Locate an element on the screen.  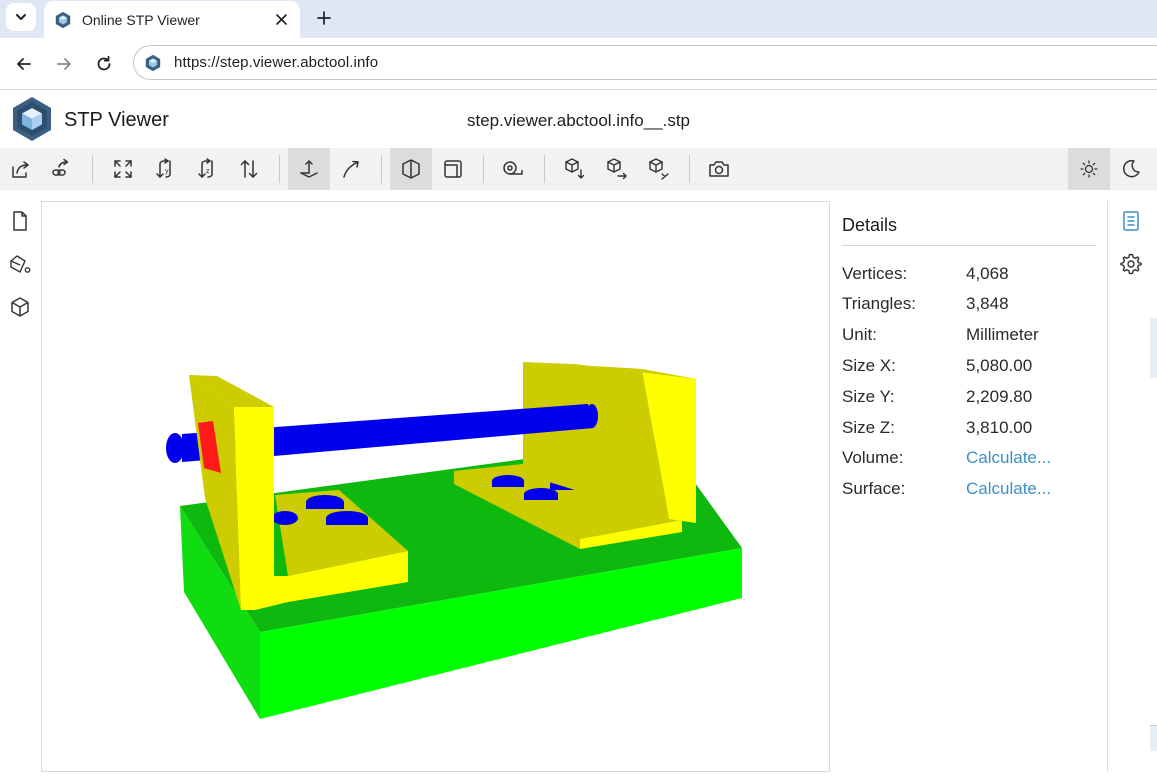
detail-row-size-x: Size X: 5,080.00 is located at coordinates (969, 368).